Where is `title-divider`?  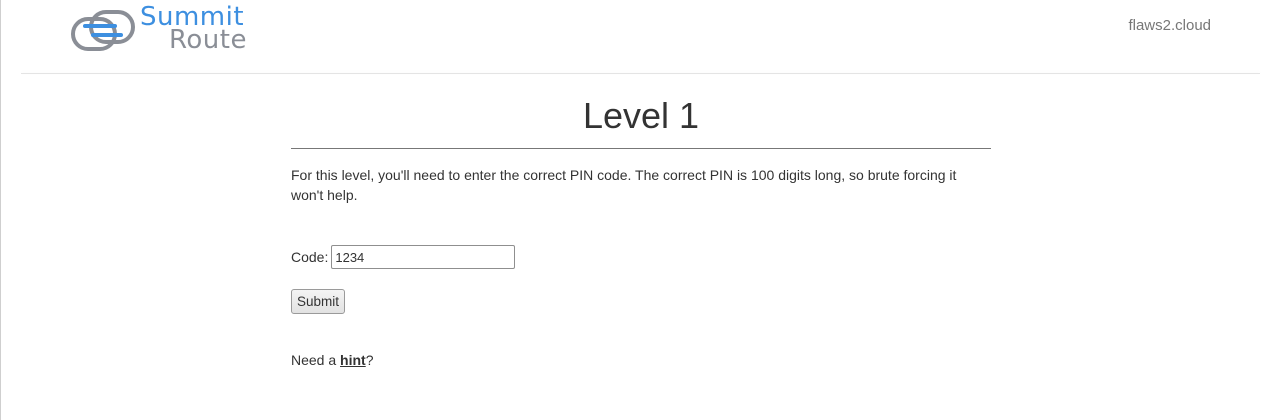 title-divider is located at coordinates (641, 148).